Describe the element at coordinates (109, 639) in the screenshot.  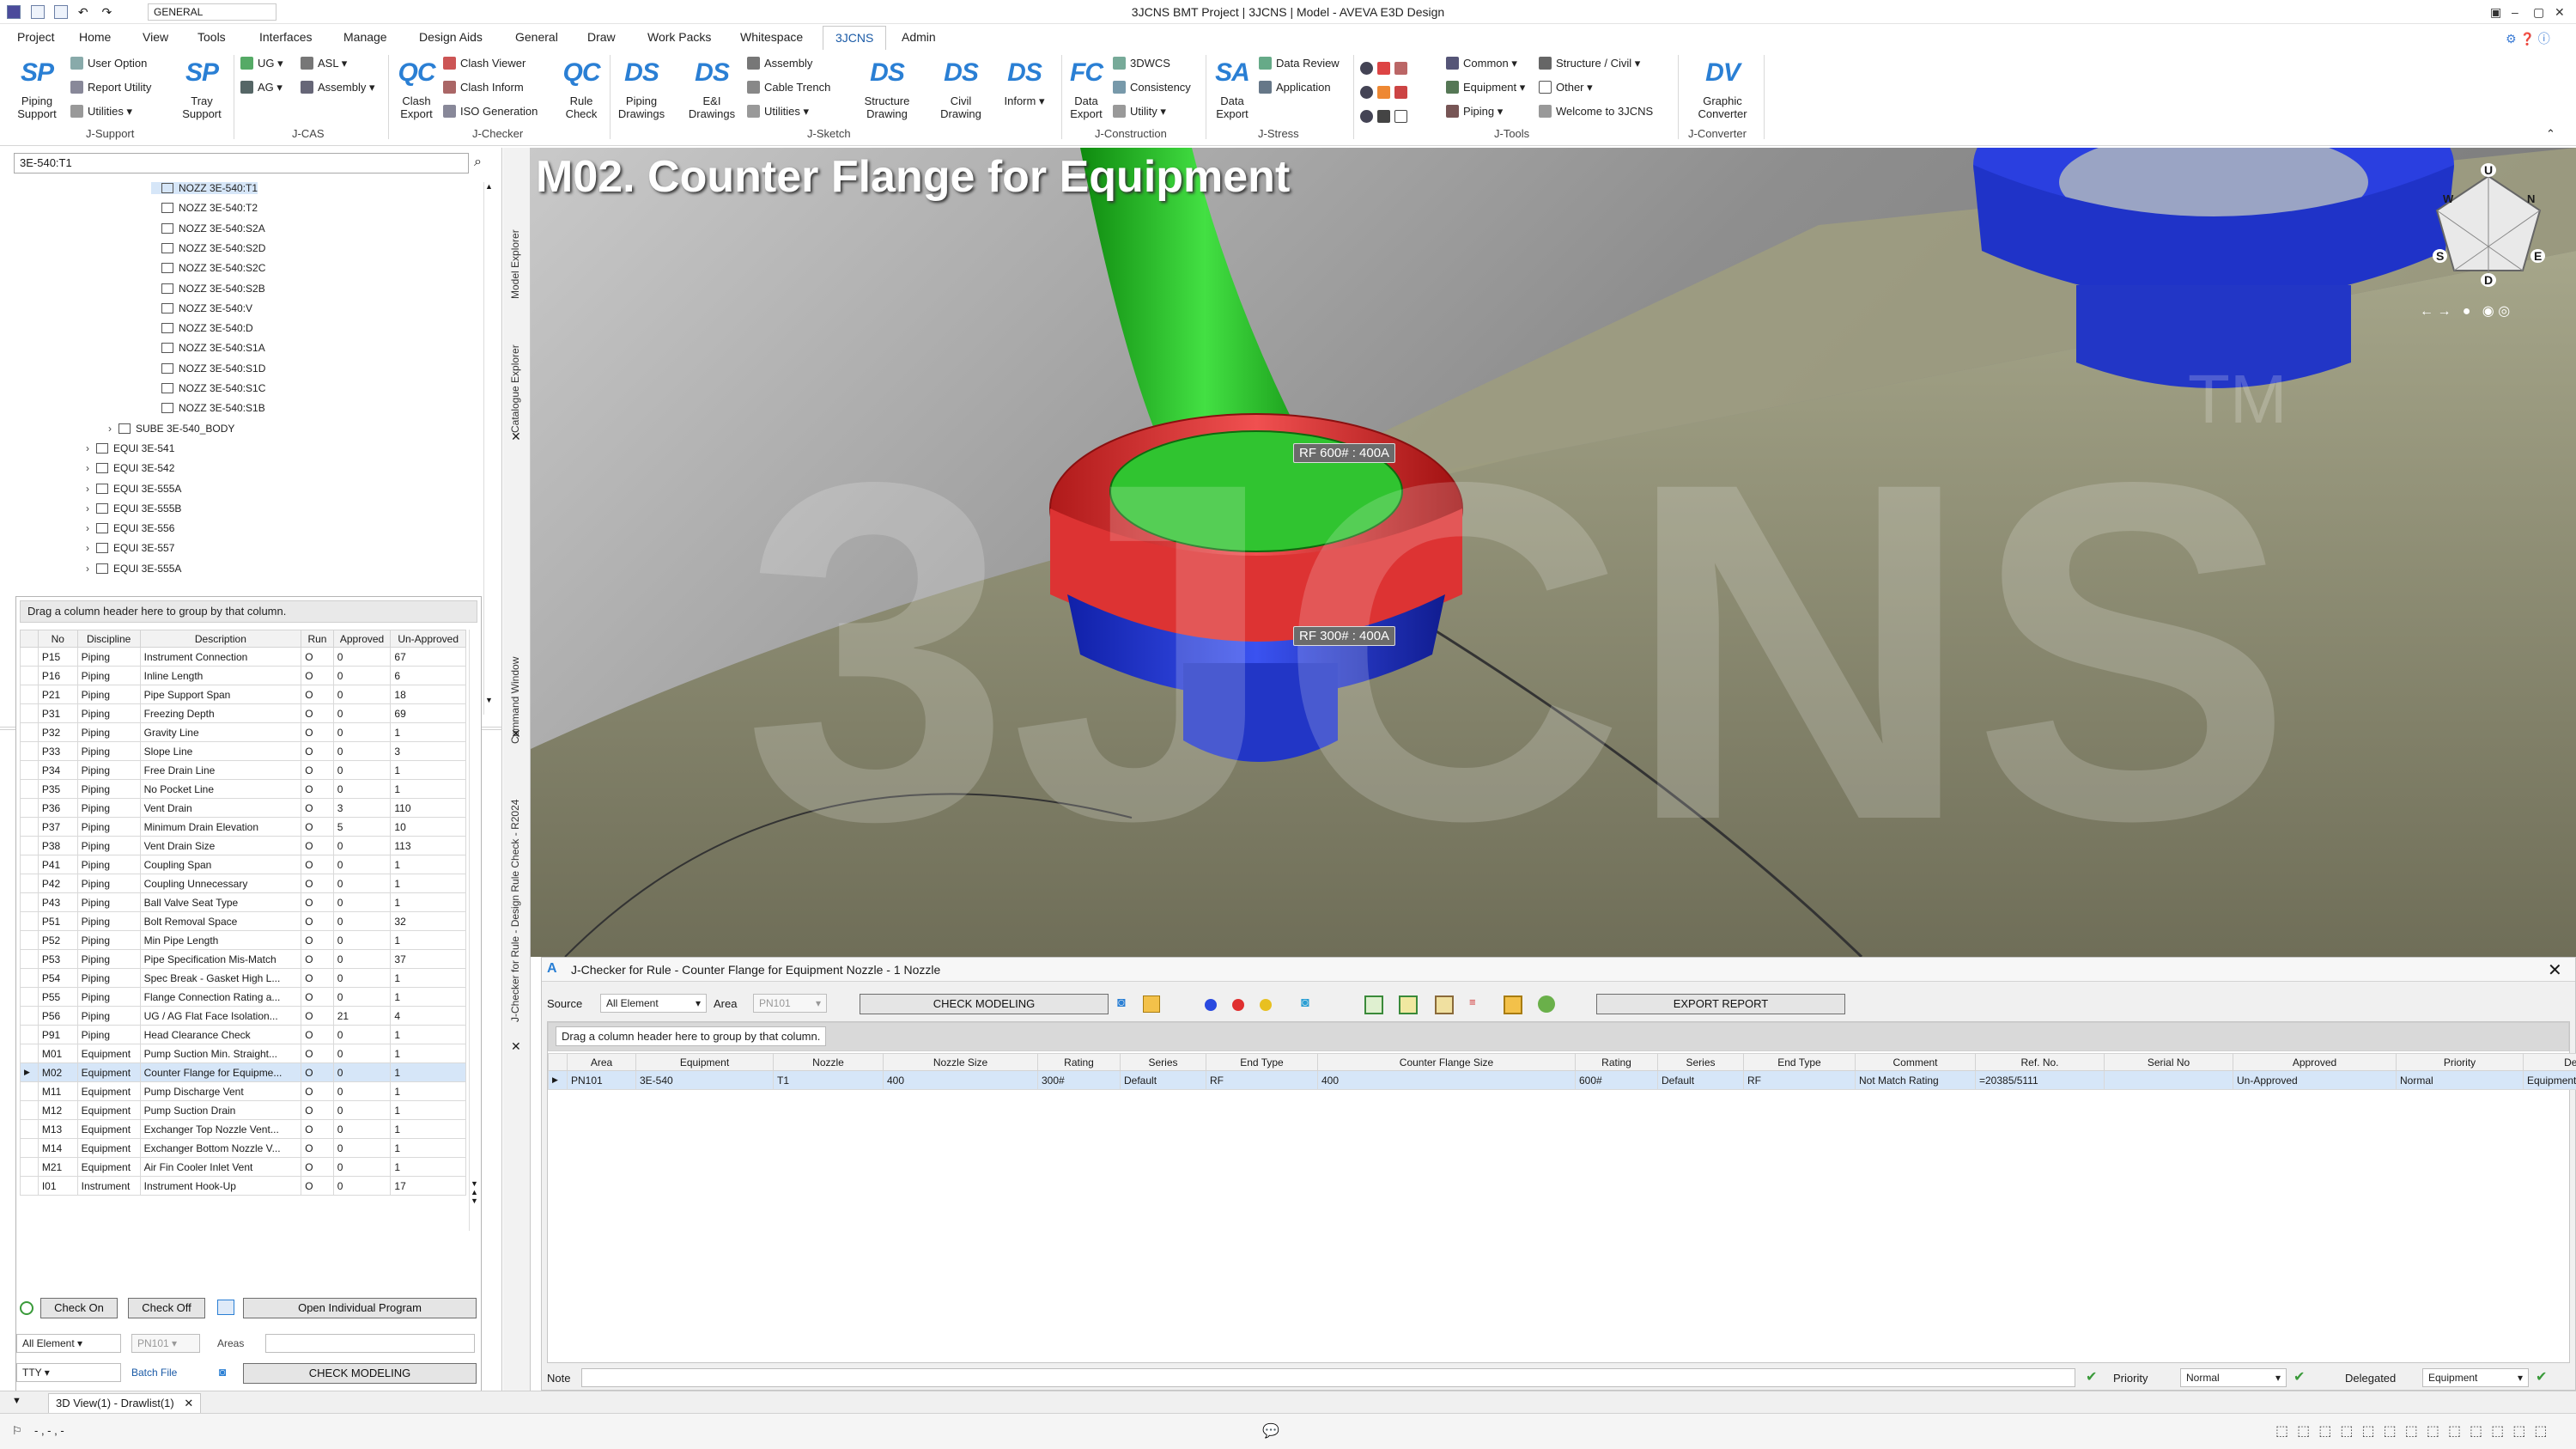
I see `column-header: Discipline` at that location.